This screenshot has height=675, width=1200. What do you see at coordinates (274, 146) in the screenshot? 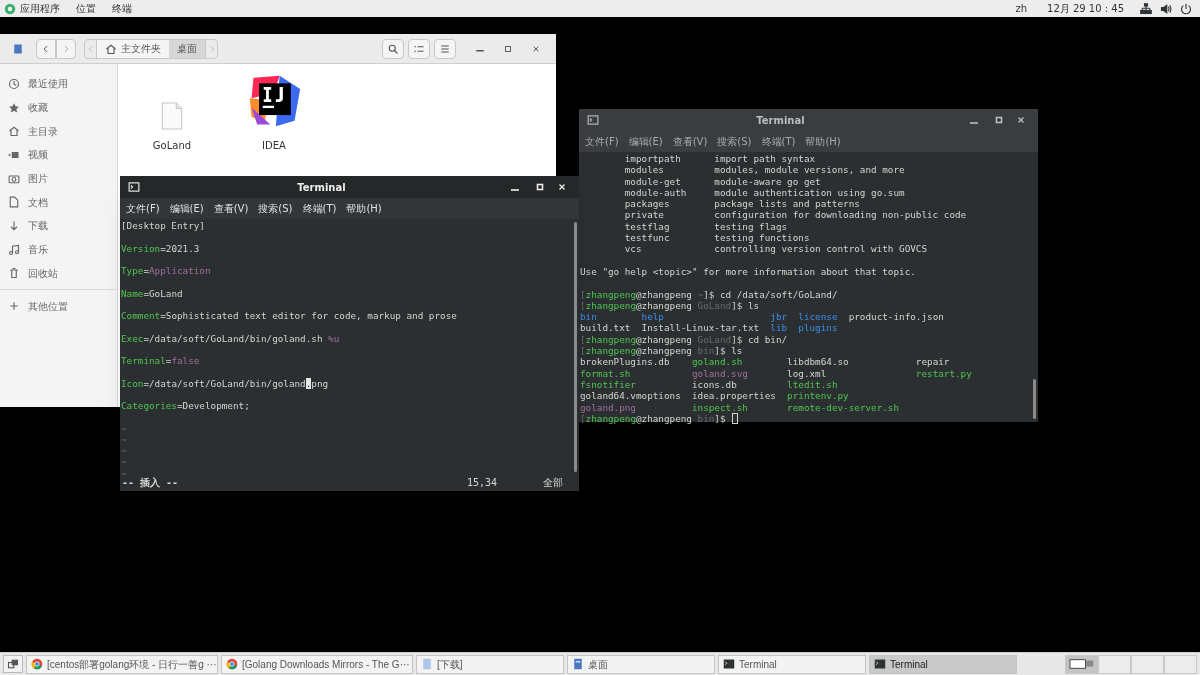
I see `file-name: IDEA` at bounding box center [274, 146].